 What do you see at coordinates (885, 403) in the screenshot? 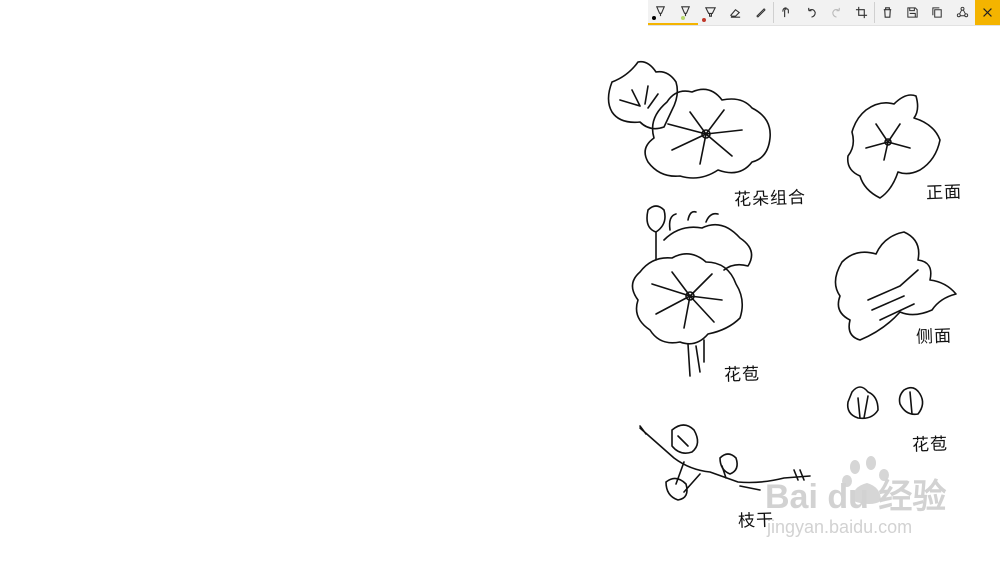
I see `buds-sketch` at bounding box center [885, 403].